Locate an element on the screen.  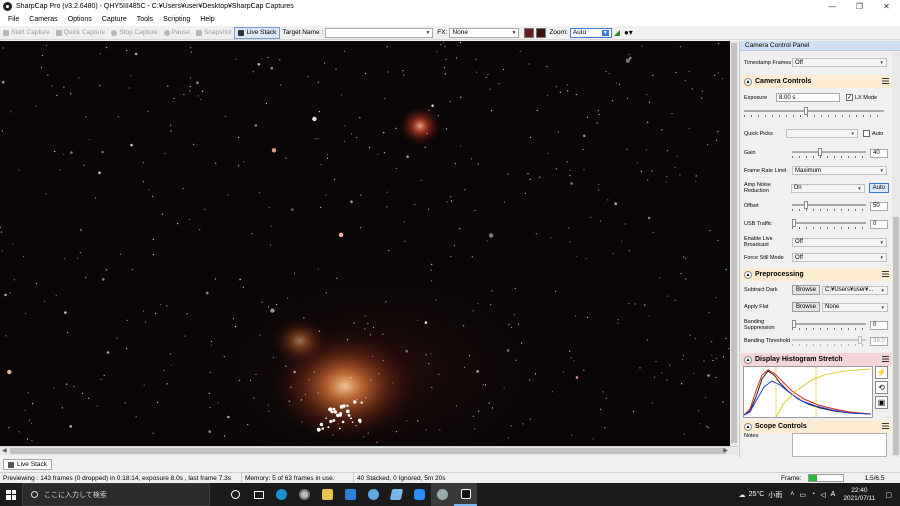
viewer-horizontal-scrollbar: ◀ ▶ is located at coordinates (369, 450).